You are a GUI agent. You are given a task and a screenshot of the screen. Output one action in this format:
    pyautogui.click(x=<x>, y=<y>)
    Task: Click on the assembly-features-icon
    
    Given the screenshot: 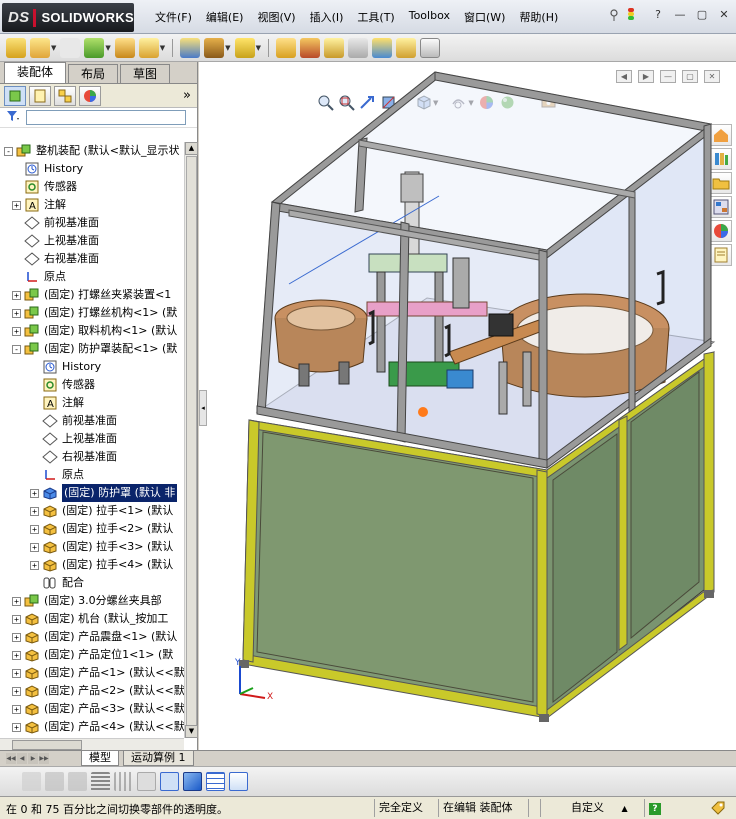 What is the action you would take?
    pyautogui.click(x=309, y=47)
    